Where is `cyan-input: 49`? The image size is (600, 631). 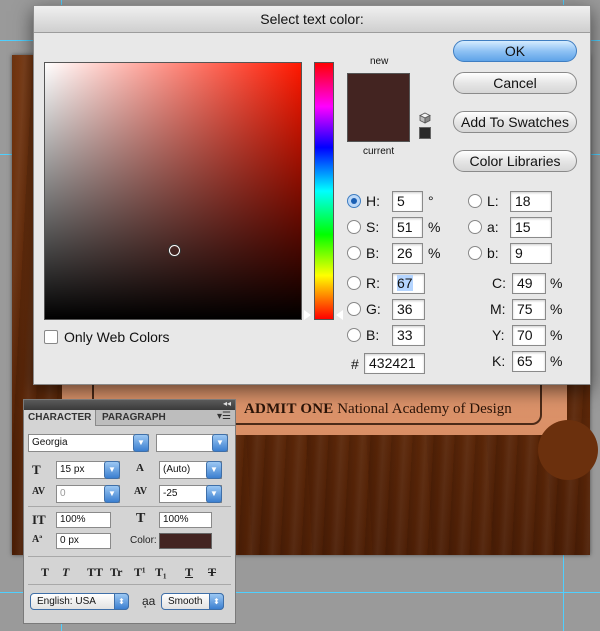 cyan-input: 49 is located at coordinates (529, 283).